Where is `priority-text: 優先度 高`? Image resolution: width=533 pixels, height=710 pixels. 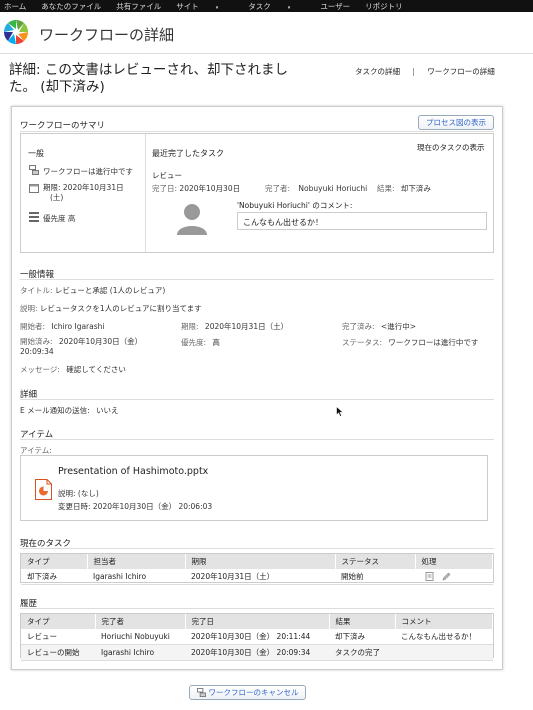
priority-text: 優先度 高 is located at coordinates (59, 218).